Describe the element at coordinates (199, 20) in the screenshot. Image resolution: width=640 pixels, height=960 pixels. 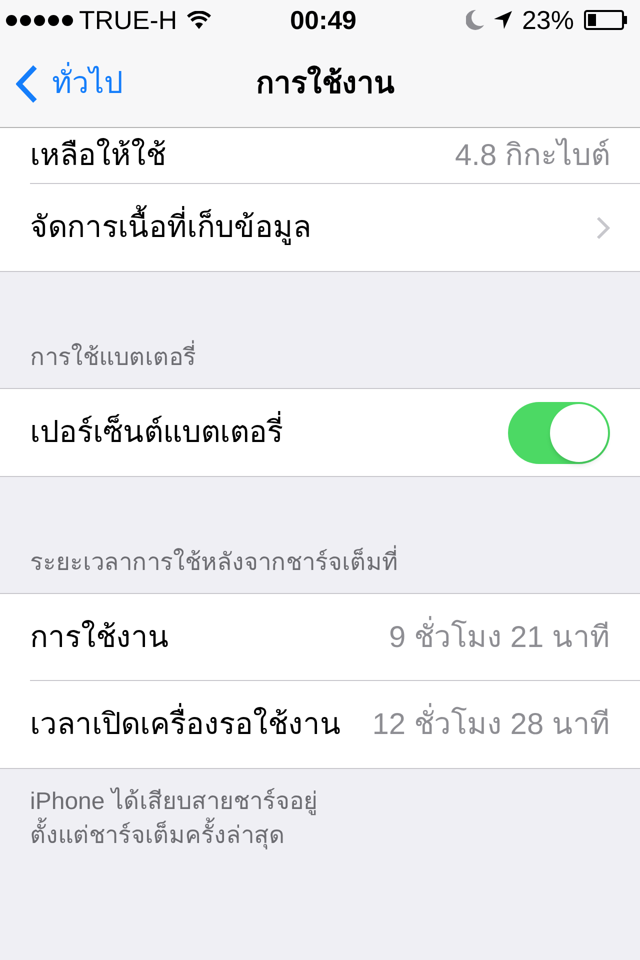
I see `wifi-icon` at that location.